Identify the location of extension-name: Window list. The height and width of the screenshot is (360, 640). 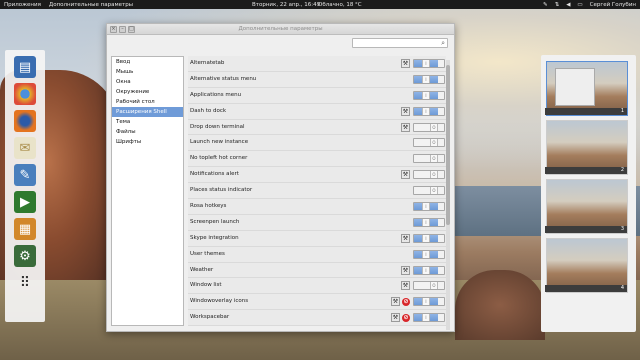
(206, 285).